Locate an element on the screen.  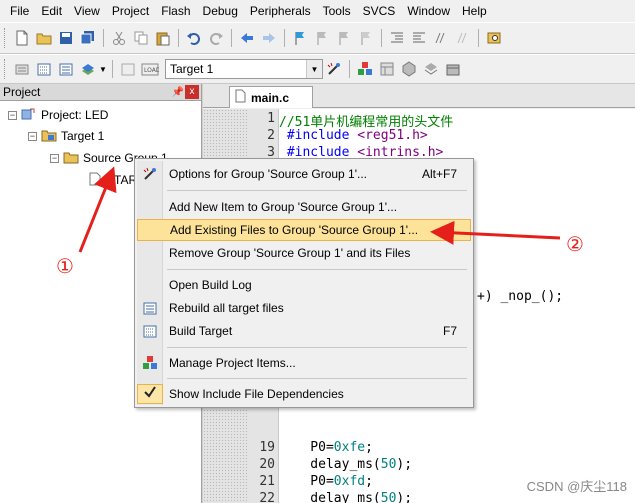
menu-item-build-target: Build Target F7 is located at coordinates (304, 331).